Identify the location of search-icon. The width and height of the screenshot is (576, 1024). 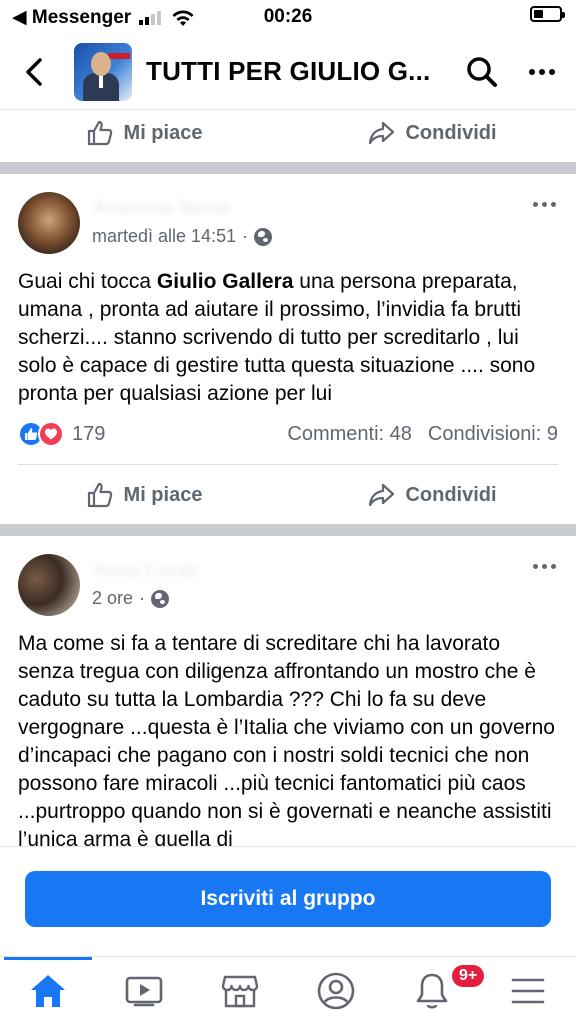
(482, 72).